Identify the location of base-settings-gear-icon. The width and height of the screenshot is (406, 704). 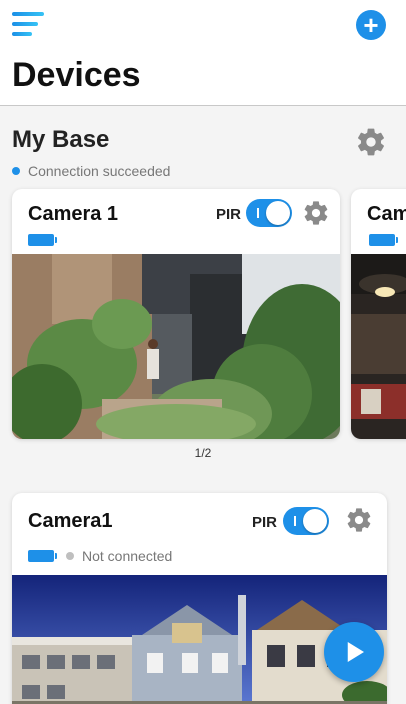
(371, 142).